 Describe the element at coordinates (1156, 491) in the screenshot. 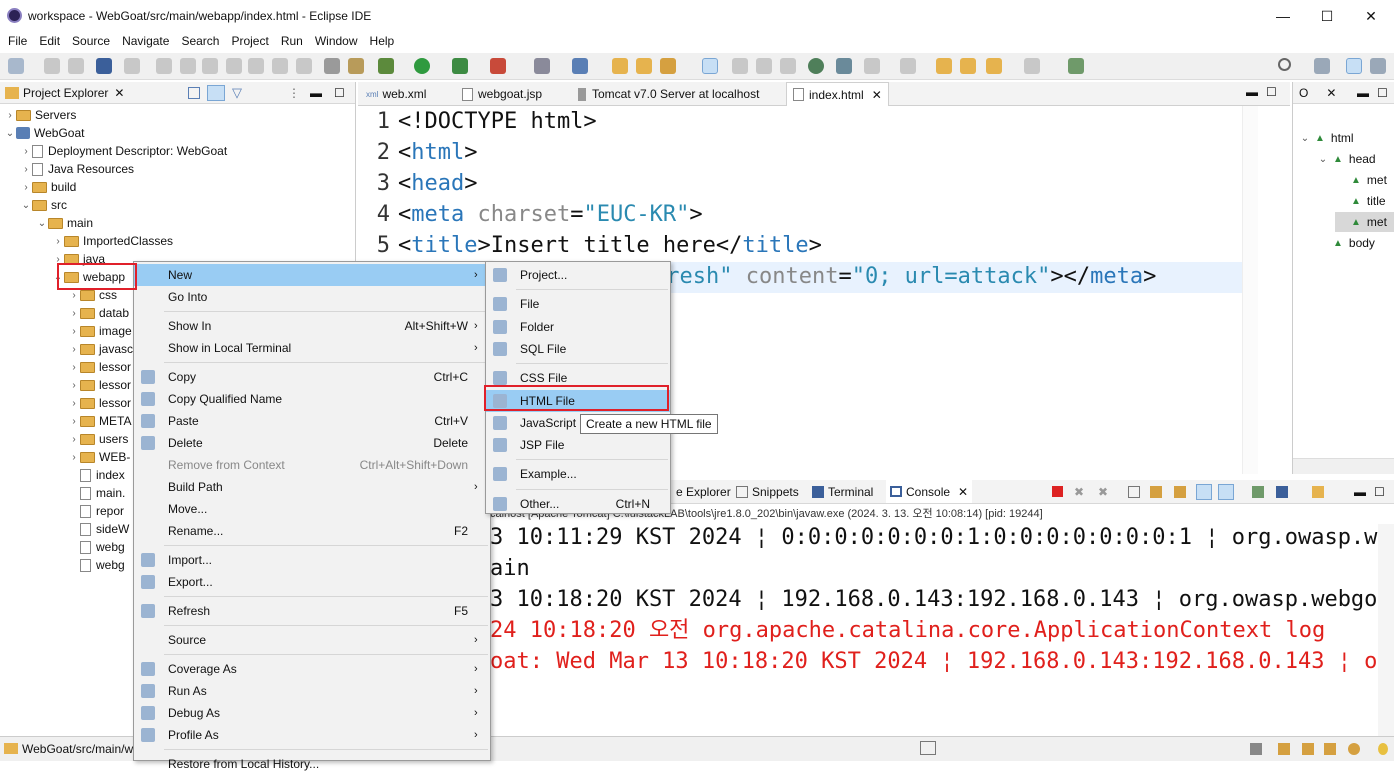

I see `scroll-lock-icon` at that location.